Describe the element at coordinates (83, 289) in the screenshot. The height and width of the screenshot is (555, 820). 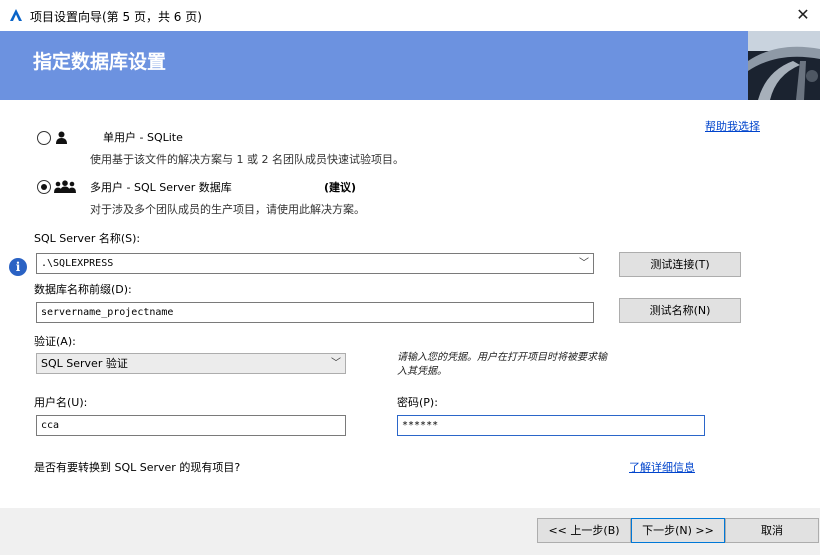
I see `db-prefix-label: 数据库名称前缀(D):` at that location.